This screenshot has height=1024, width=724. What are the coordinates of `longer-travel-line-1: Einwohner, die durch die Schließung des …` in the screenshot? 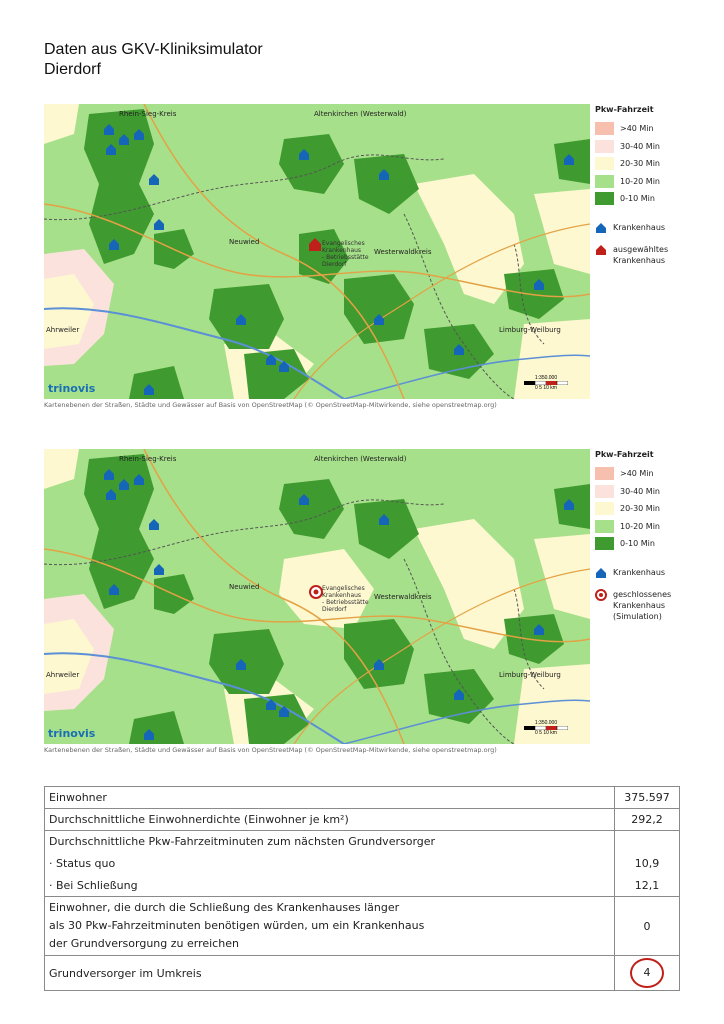 It's located at (224, 907).